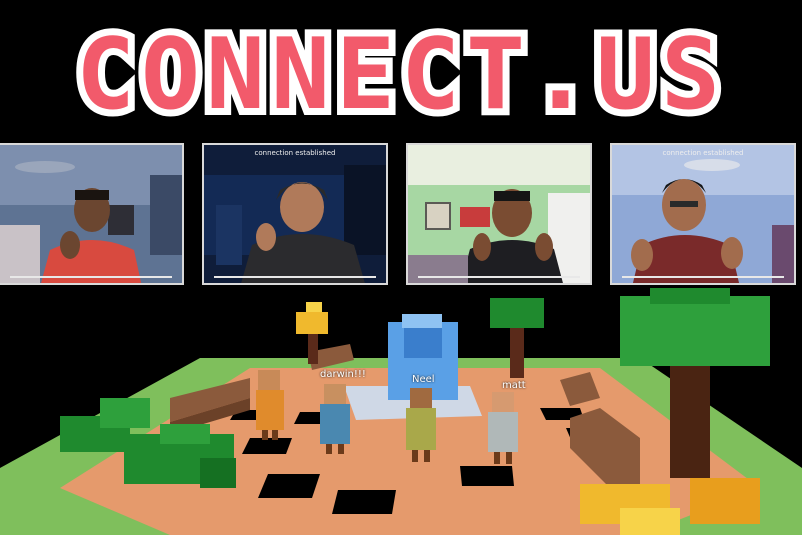 The image size is (802, 535). Describe the element at coordinates (335, 419) in the screenshot. I see `avatar-darwin` at that location.